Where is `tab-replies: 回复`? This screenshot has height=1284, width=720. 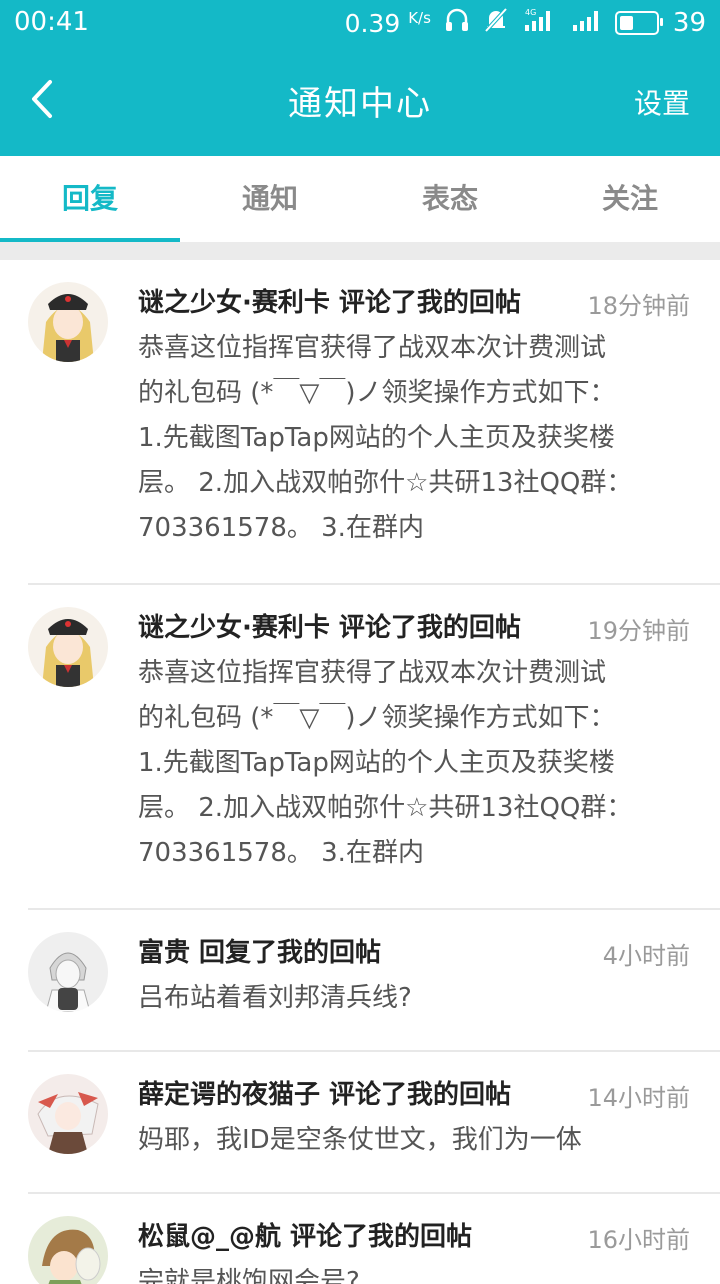
tab-replies: 回复 is located at coordinates (90, 199).